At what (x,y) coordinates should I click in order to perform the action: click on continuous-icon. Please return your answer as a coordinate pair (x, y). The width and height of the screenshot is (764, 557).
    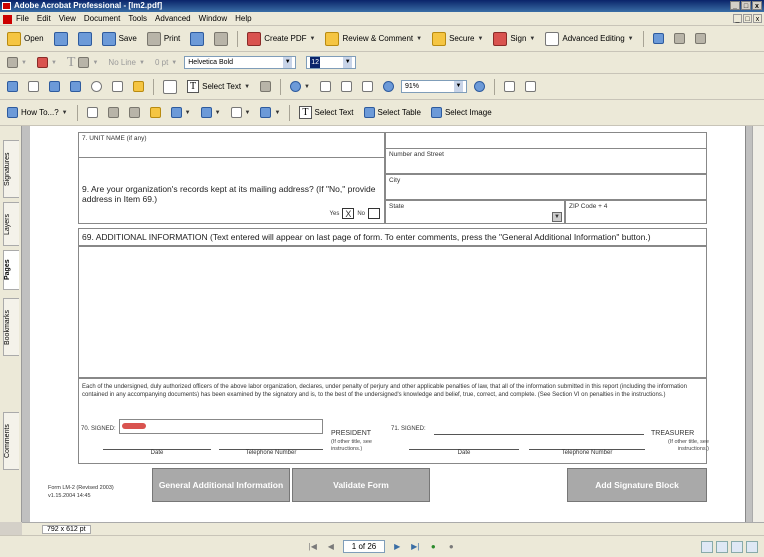
    Looking at the image, I should click on (722, 547).